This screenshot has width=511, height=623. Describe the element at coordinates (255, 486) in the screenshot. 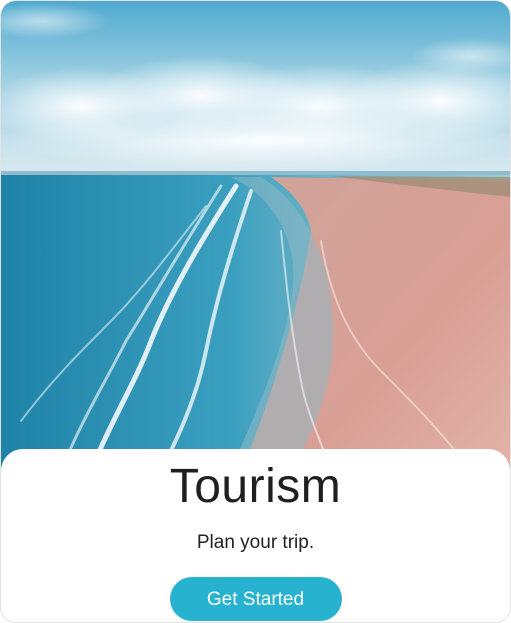

I see `card-title: Tourism` at that location.